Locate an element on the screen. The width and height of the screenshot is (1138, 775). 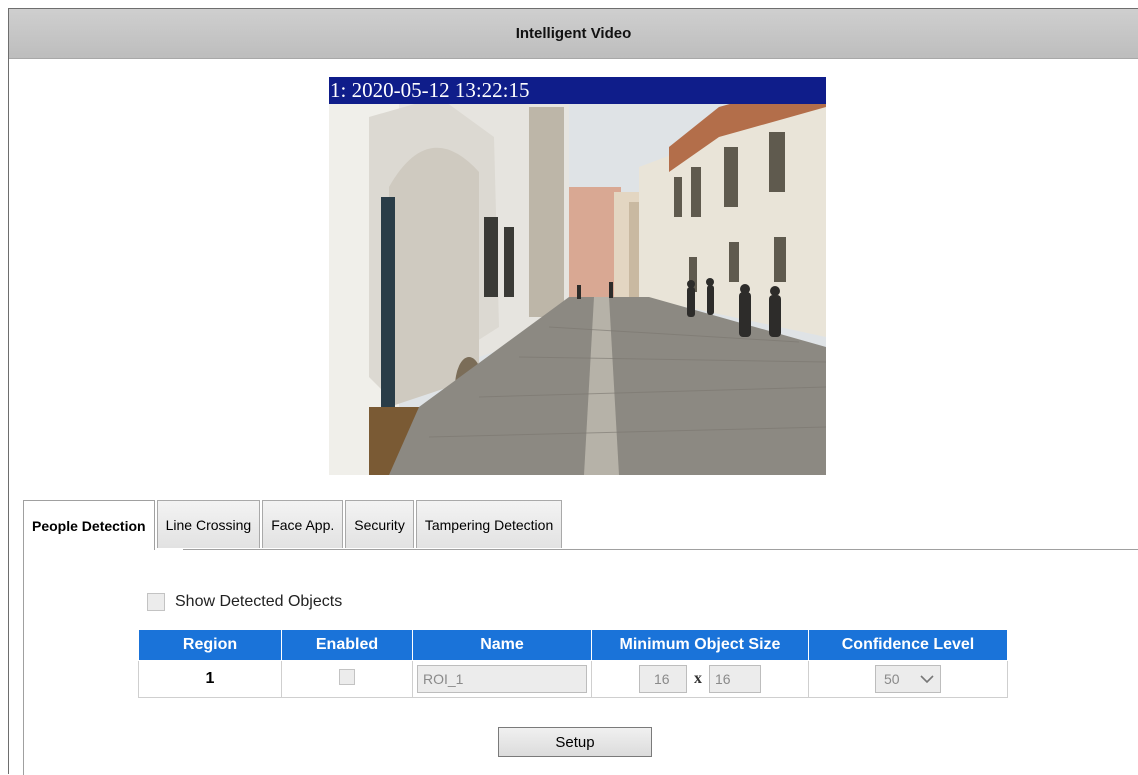
tab-tampering-detection: Tampering Detection is located at coordinates (489, 524).